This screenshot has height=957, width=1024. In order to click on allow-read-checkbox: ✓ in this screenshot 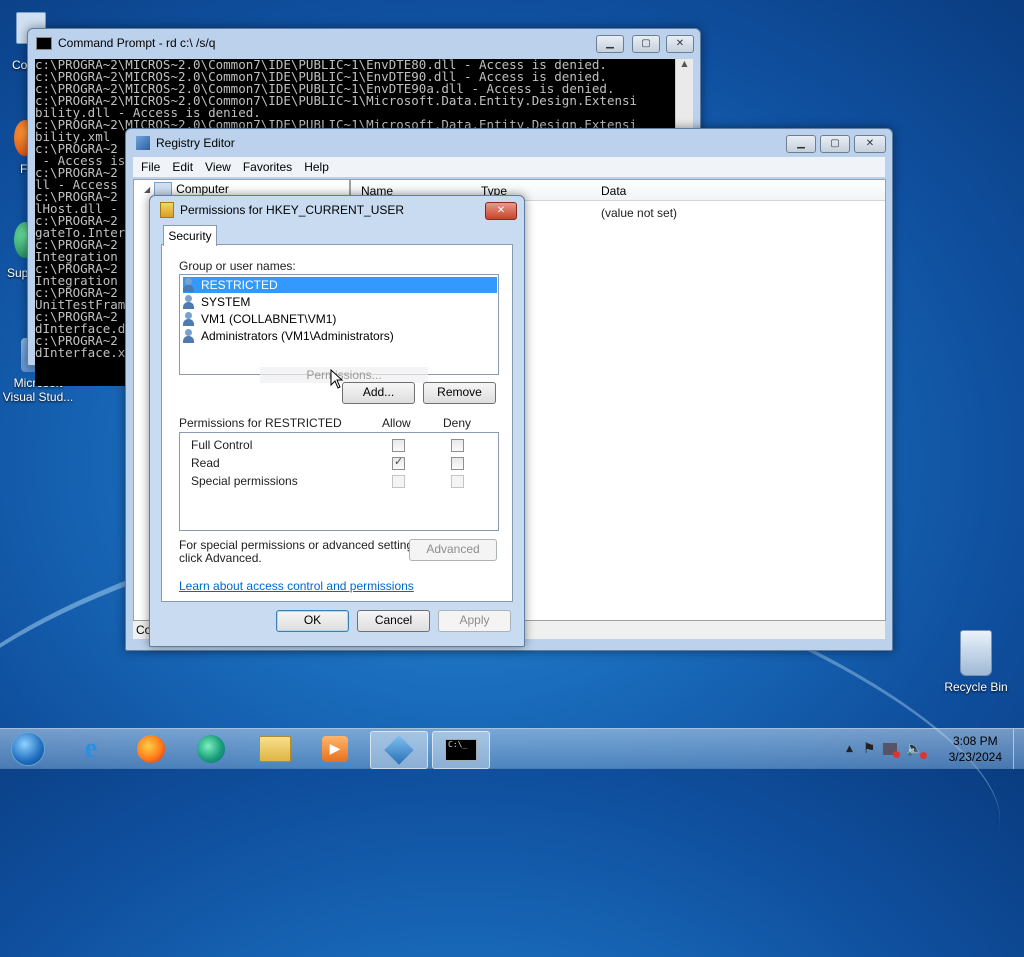, I will do `click(398, 462)`.